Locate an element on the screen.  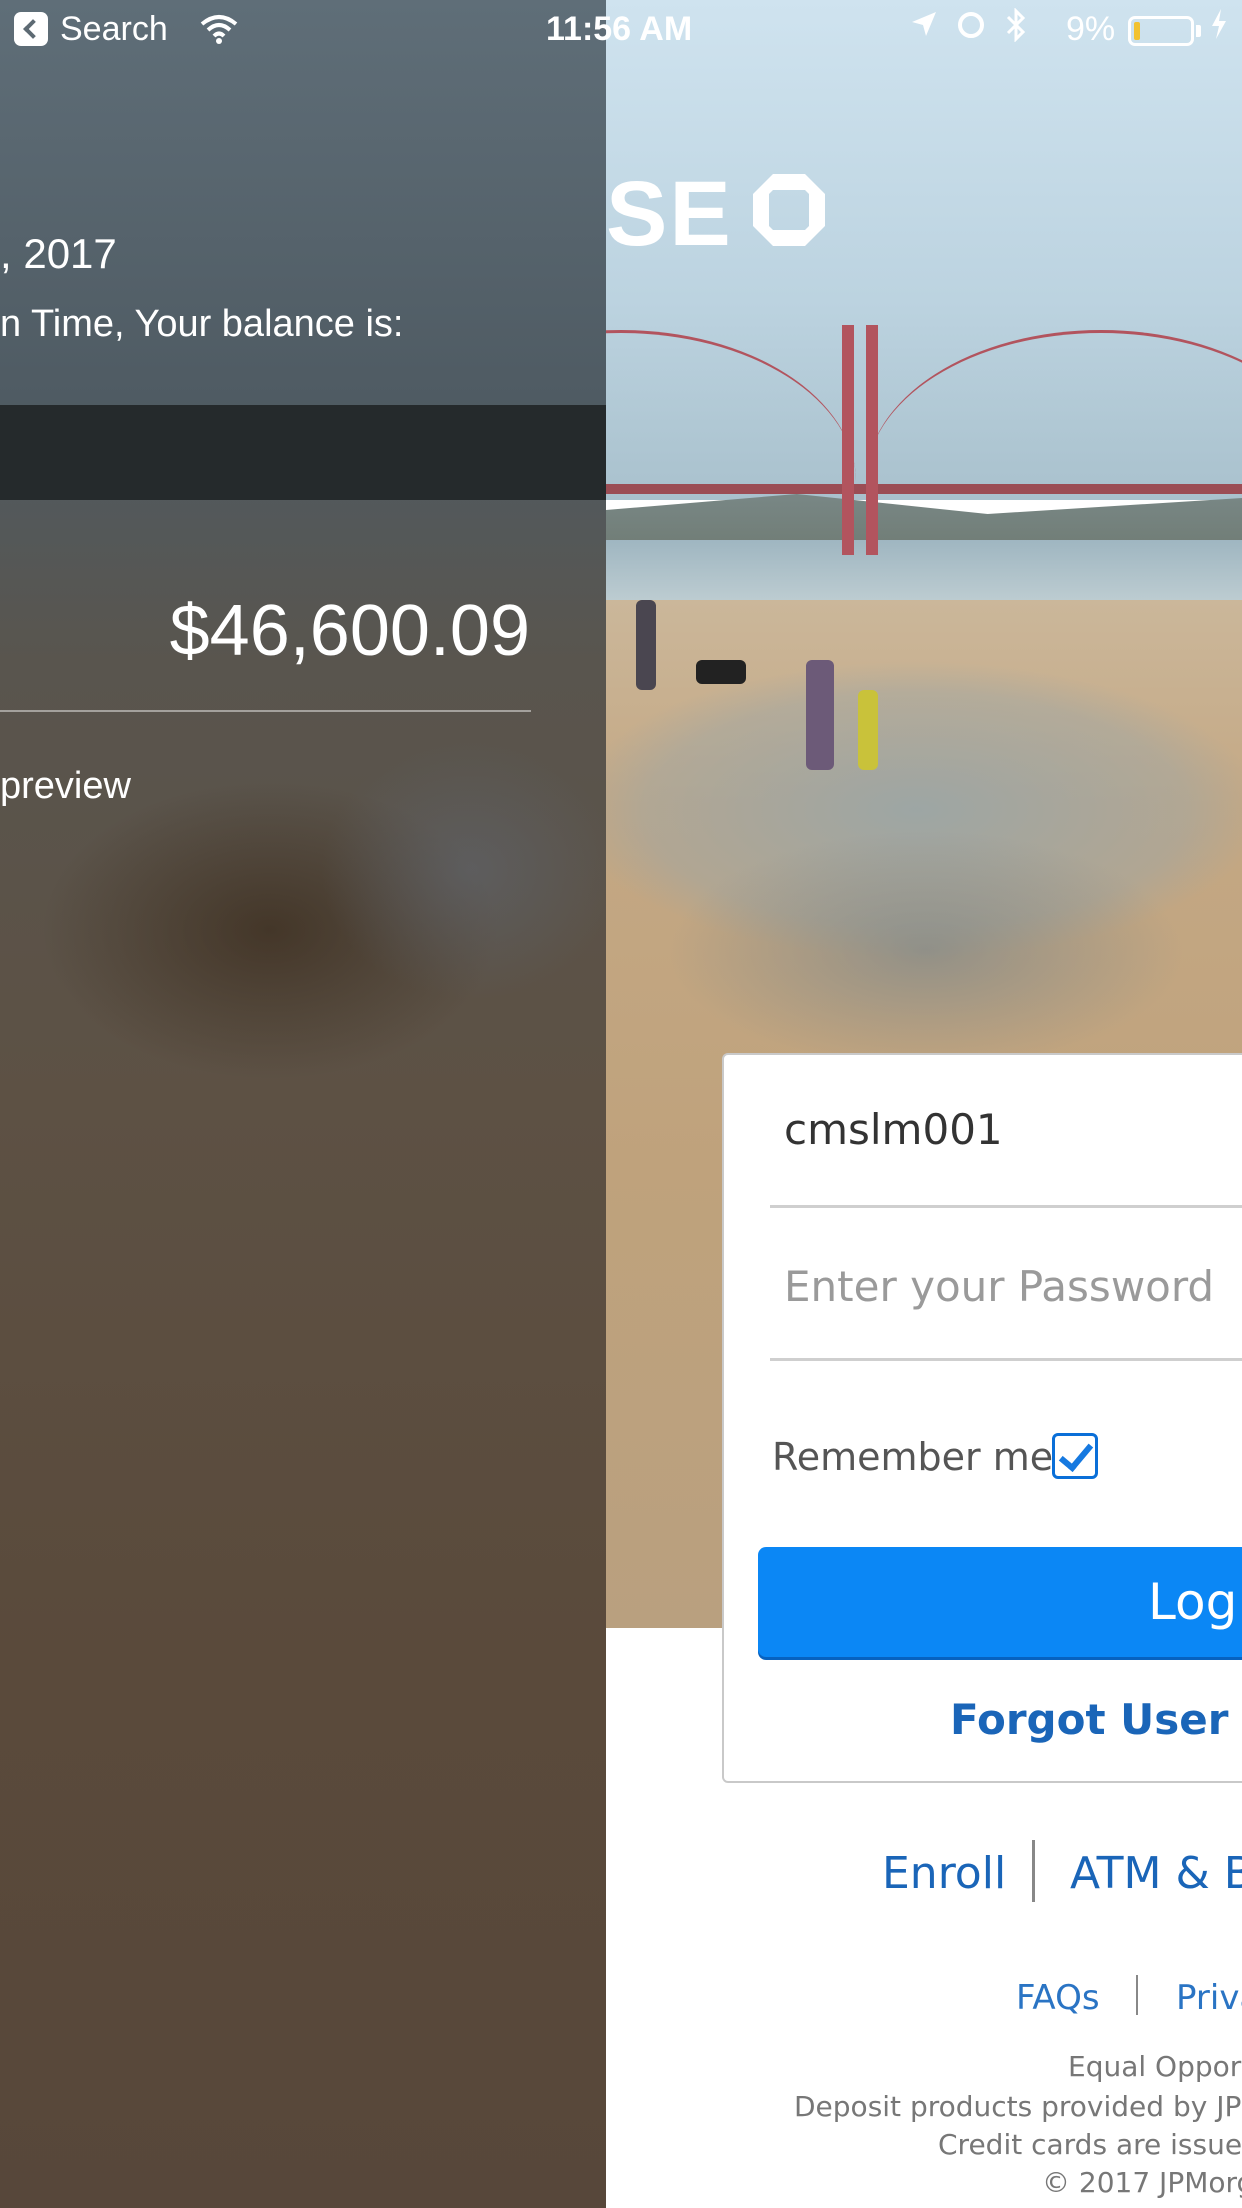
status-bar: Search 11:56 AM 9% is located at coordinates (621, 30).